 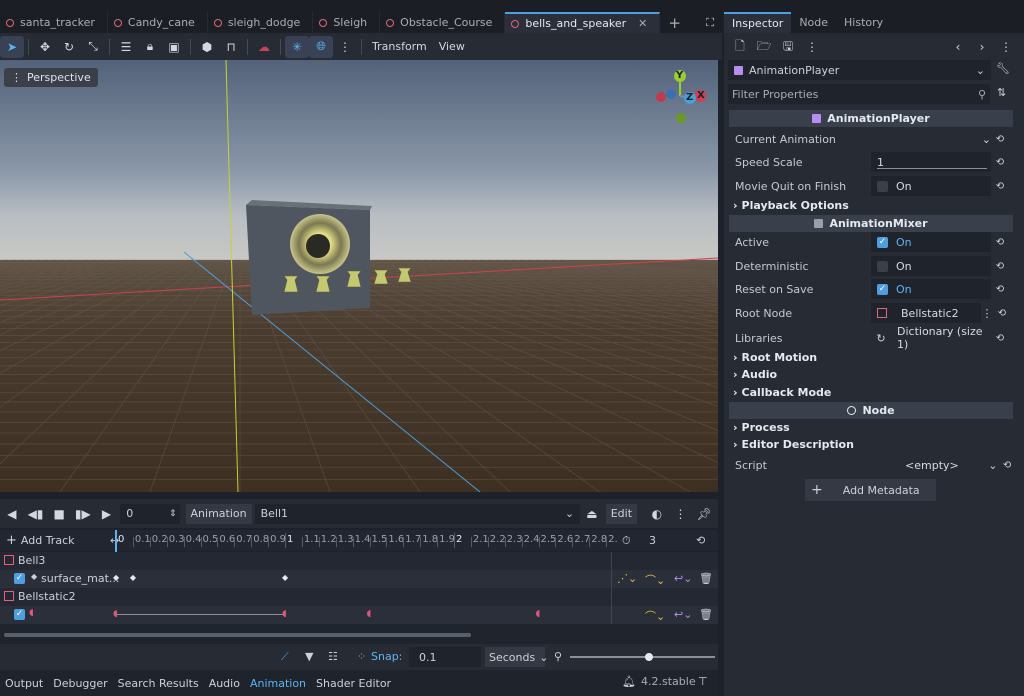 What do you see at coordinates (24, 683) in the screenshot?
I see `tab-output: Output` at bounding box center [24, 683].